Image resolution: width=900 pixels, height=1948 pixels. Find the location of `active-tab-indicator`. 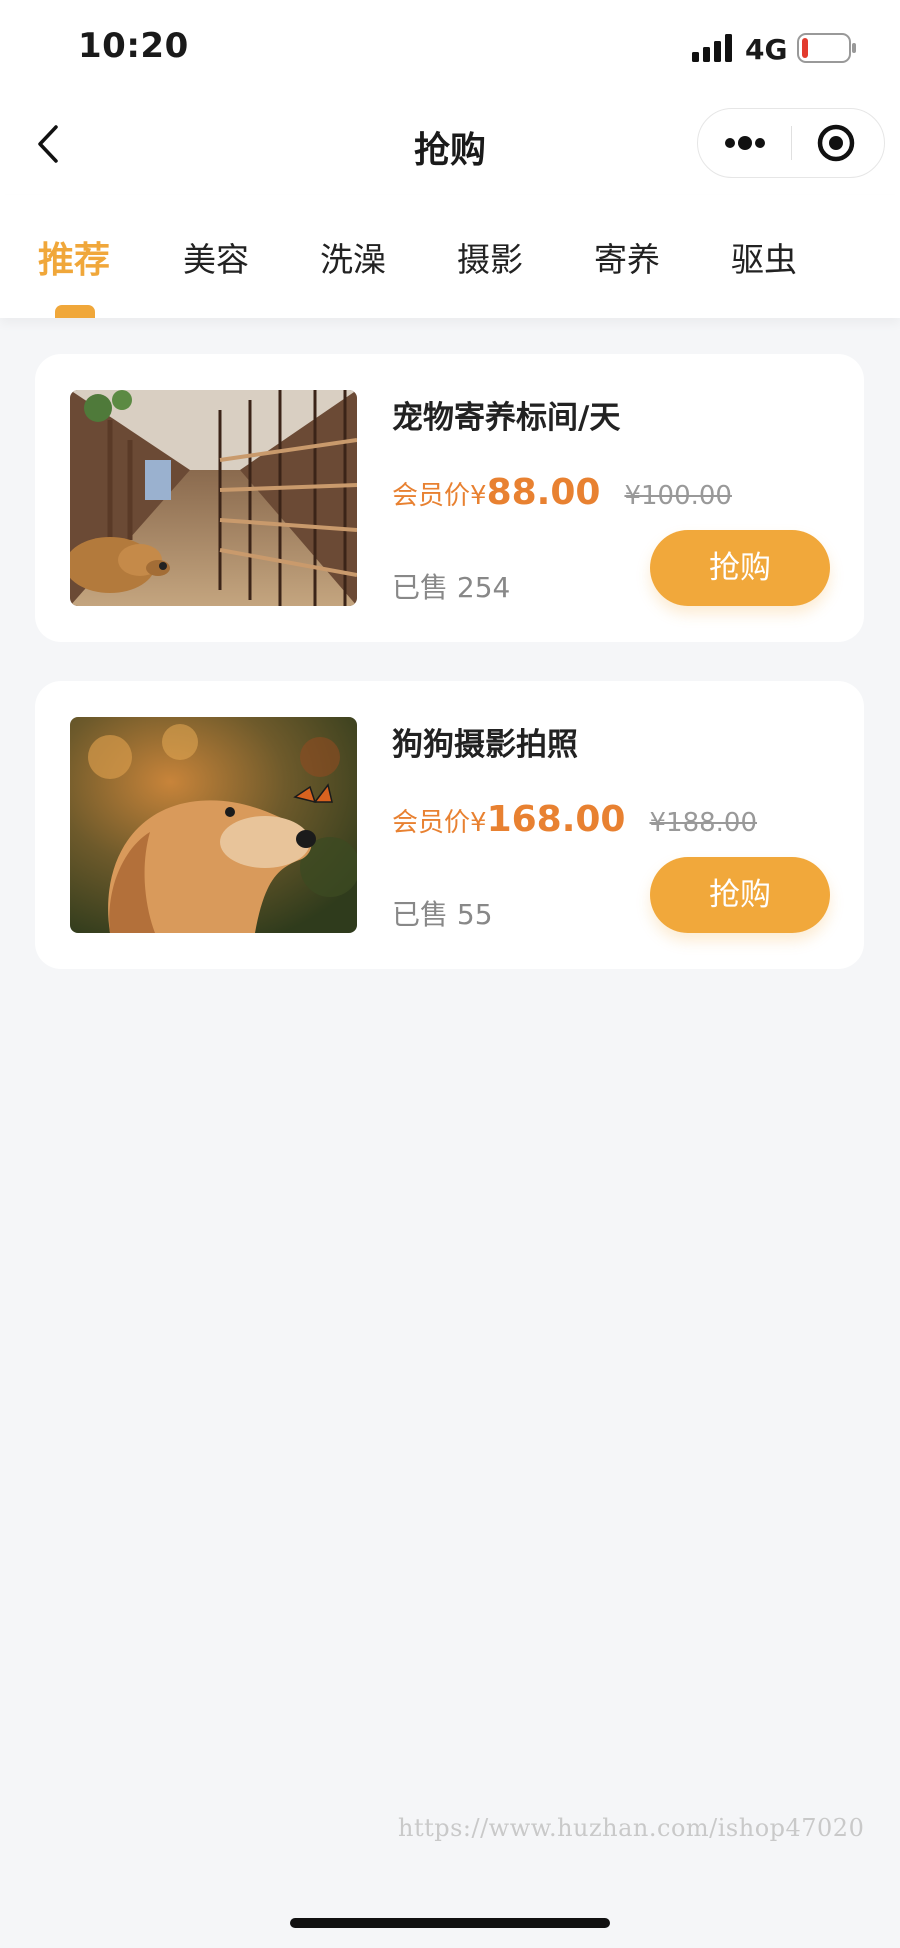

active-tab-indicator is located at coordinates (75, 311).